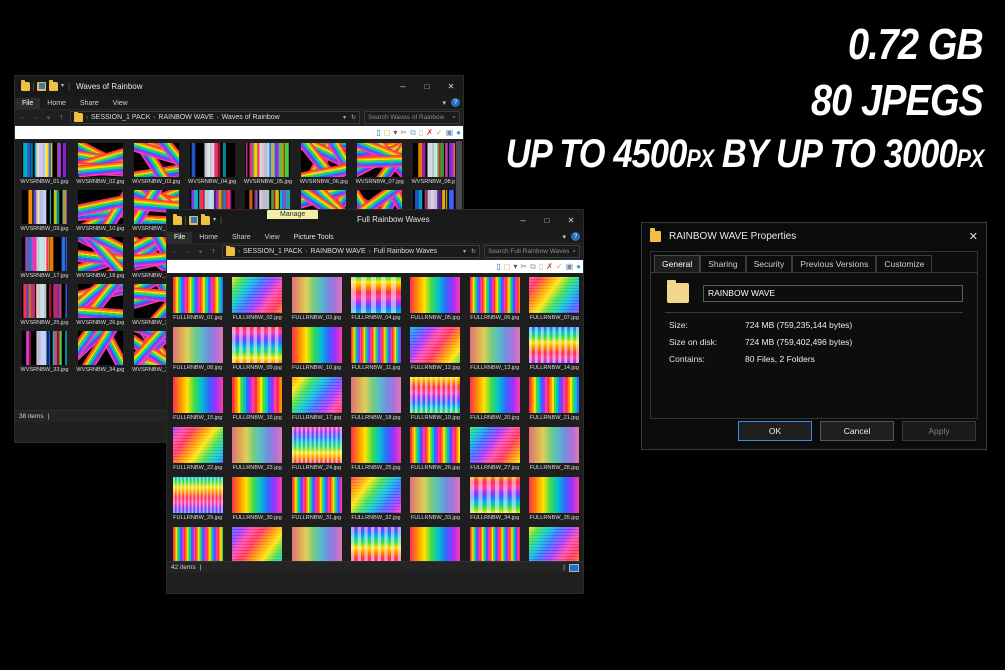  Describe the element at coordinates (197, 299) in the screenshot. I see `file-item: FULLRNBW_01.jpg` at that location.